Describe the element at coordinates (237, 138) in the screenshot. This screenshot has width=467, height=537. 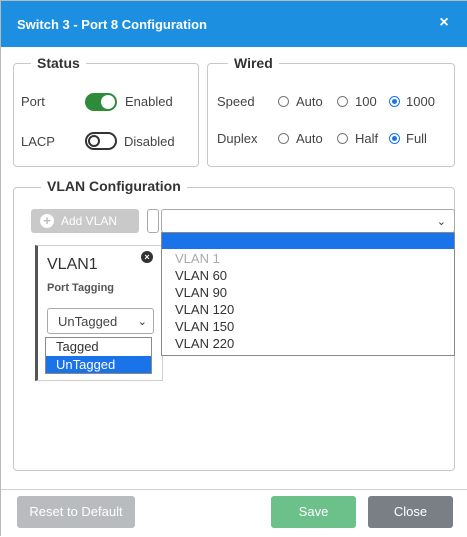
I see `duplex-label: Duplex` at that location.